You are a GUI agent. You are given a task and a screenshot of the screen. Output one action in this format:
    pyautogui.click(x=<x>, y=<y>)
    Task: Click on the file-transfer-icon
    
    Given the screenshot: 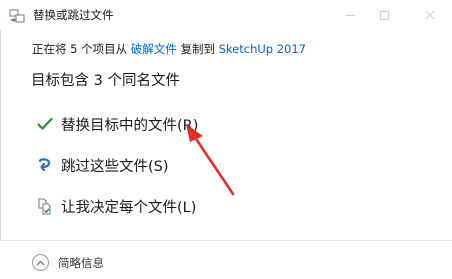 What is the action you would take?
    pyautogui.click(x=17, y=15)
    